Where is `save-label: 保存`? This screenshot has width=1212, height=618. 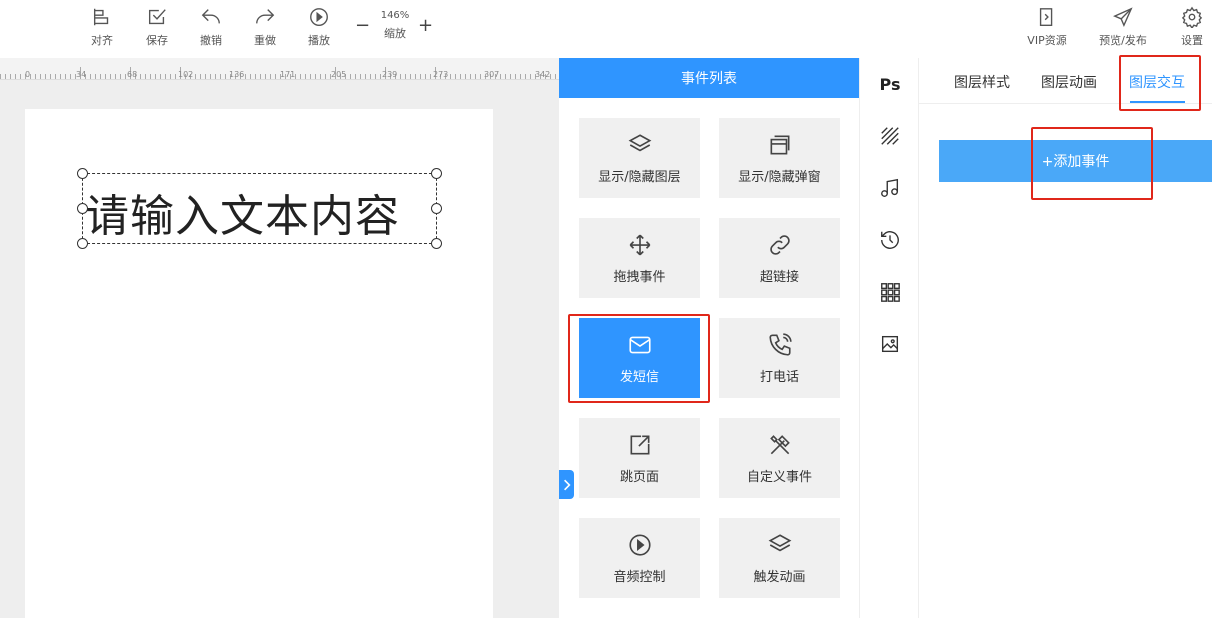 save-label: 保存 is located at coordinates (157, 40).